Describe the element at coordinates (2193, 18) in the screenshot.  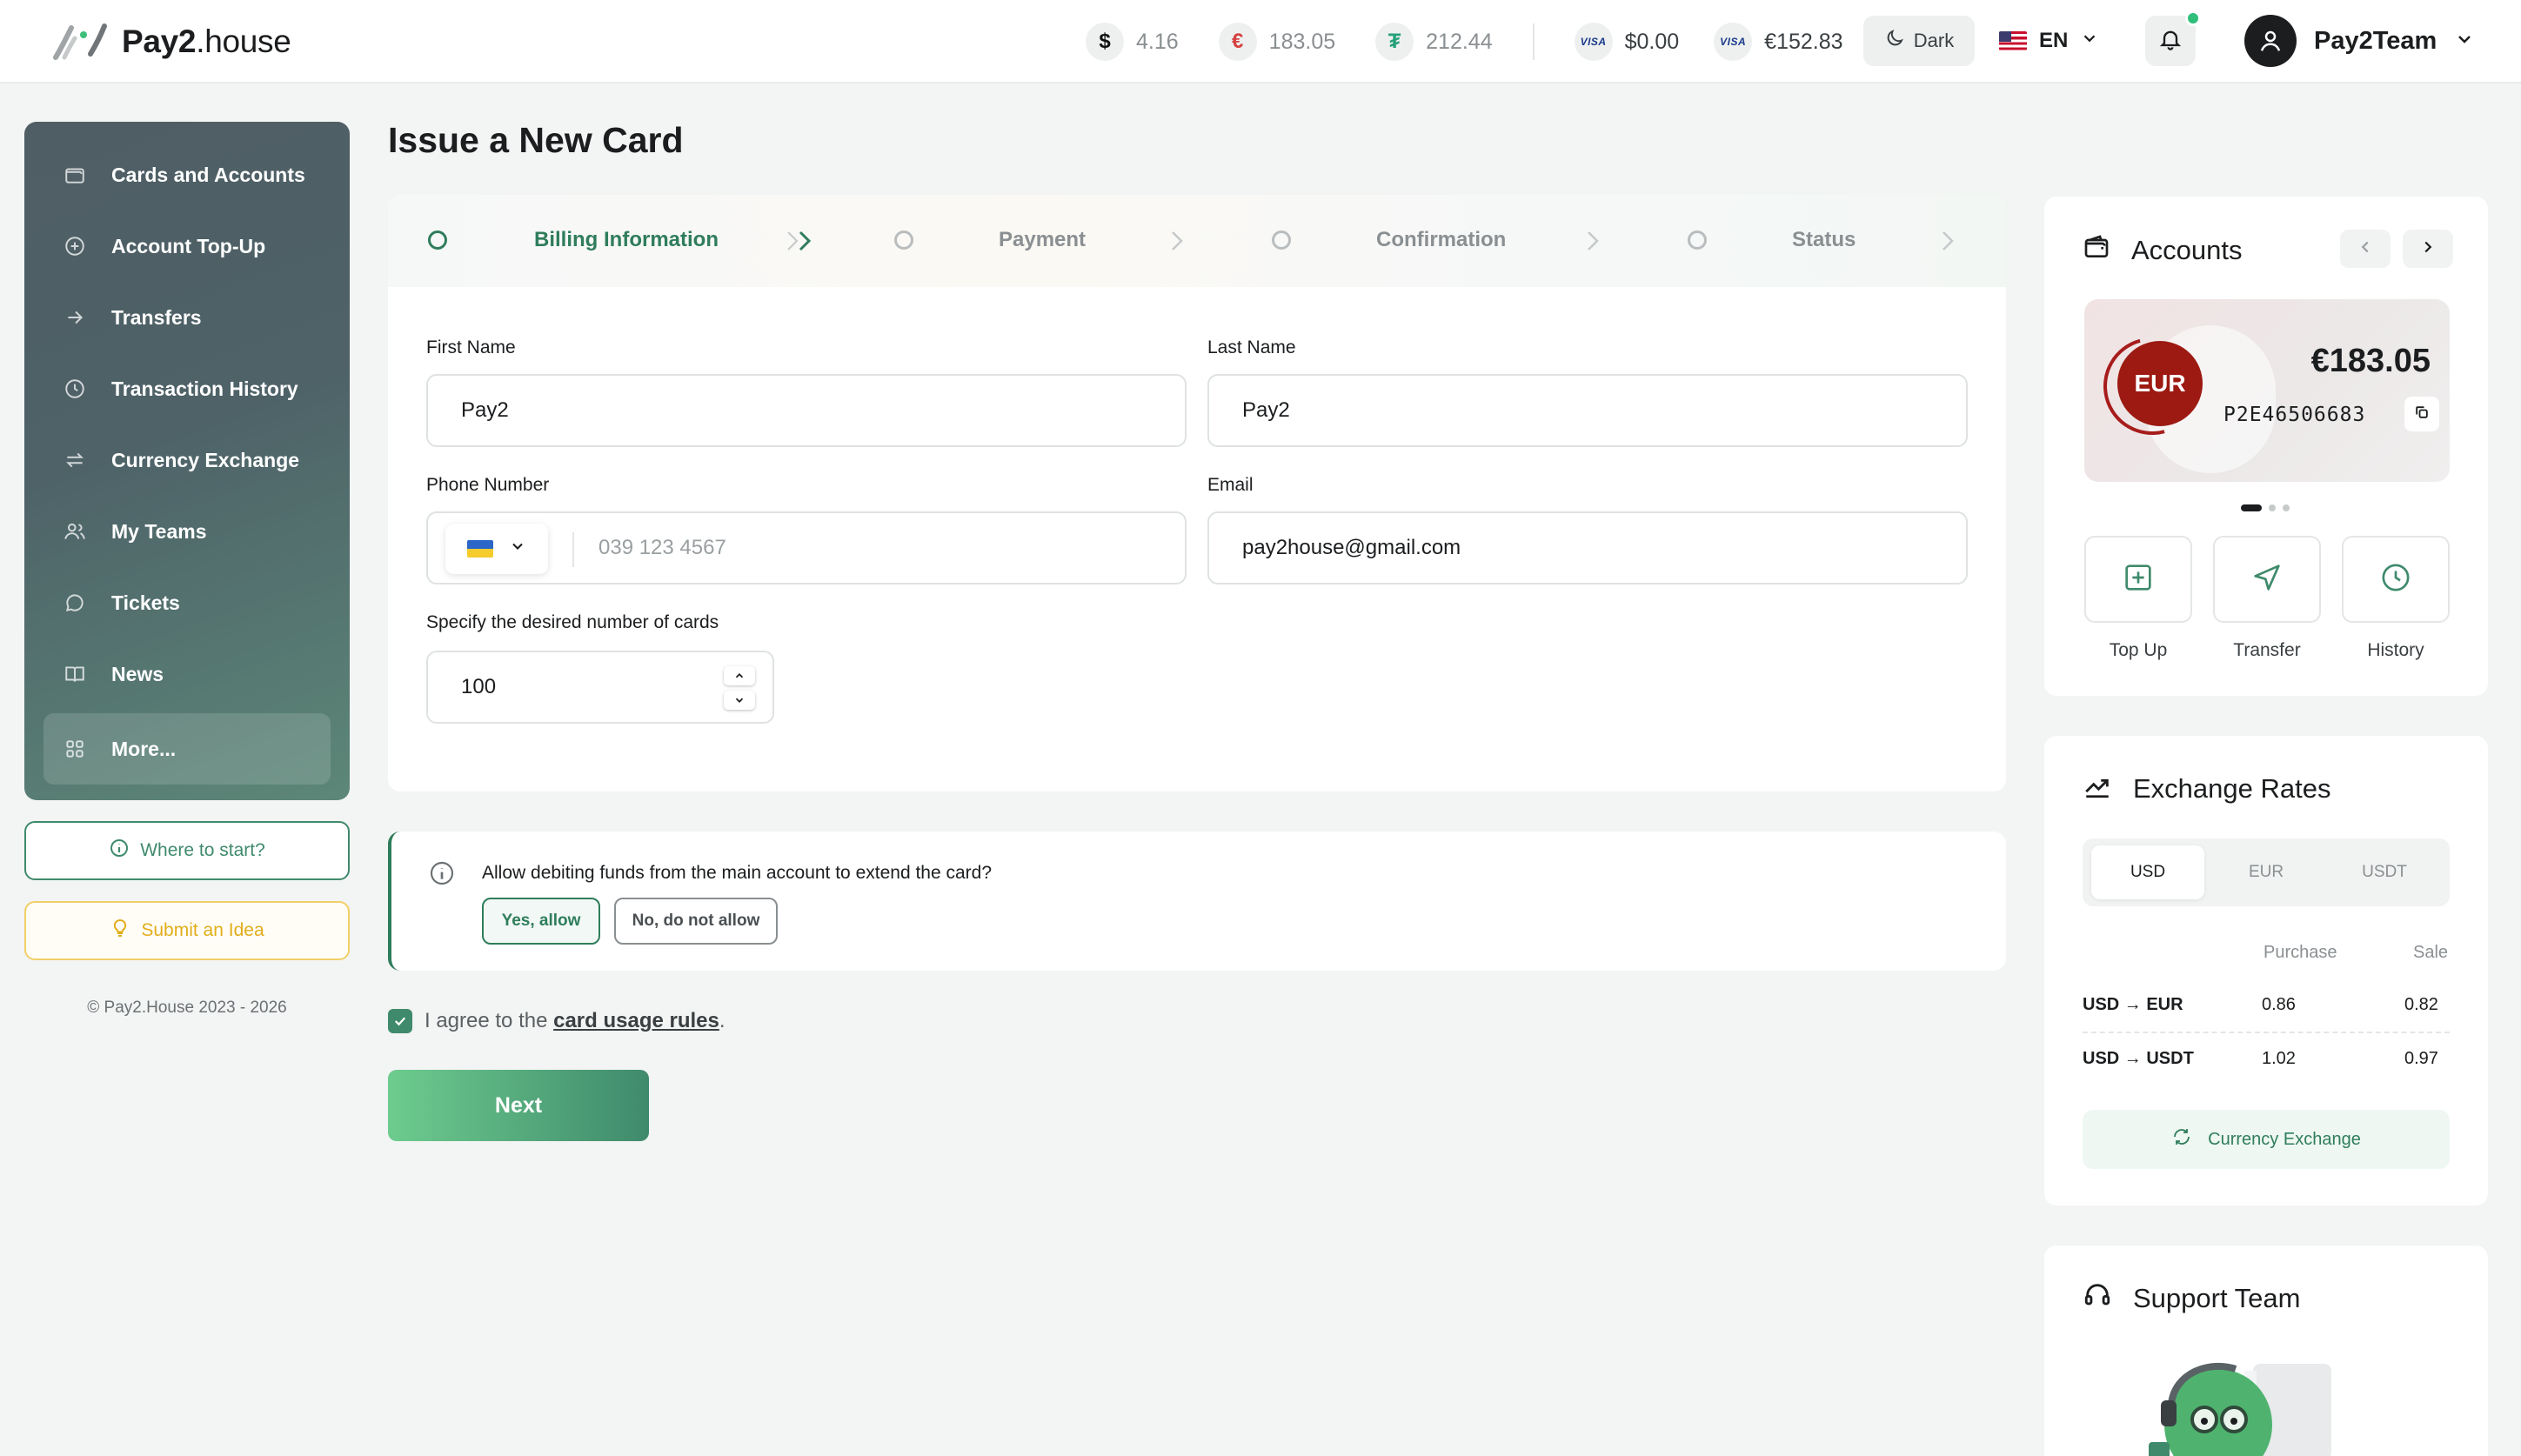
I see `notification-dot` at that location.